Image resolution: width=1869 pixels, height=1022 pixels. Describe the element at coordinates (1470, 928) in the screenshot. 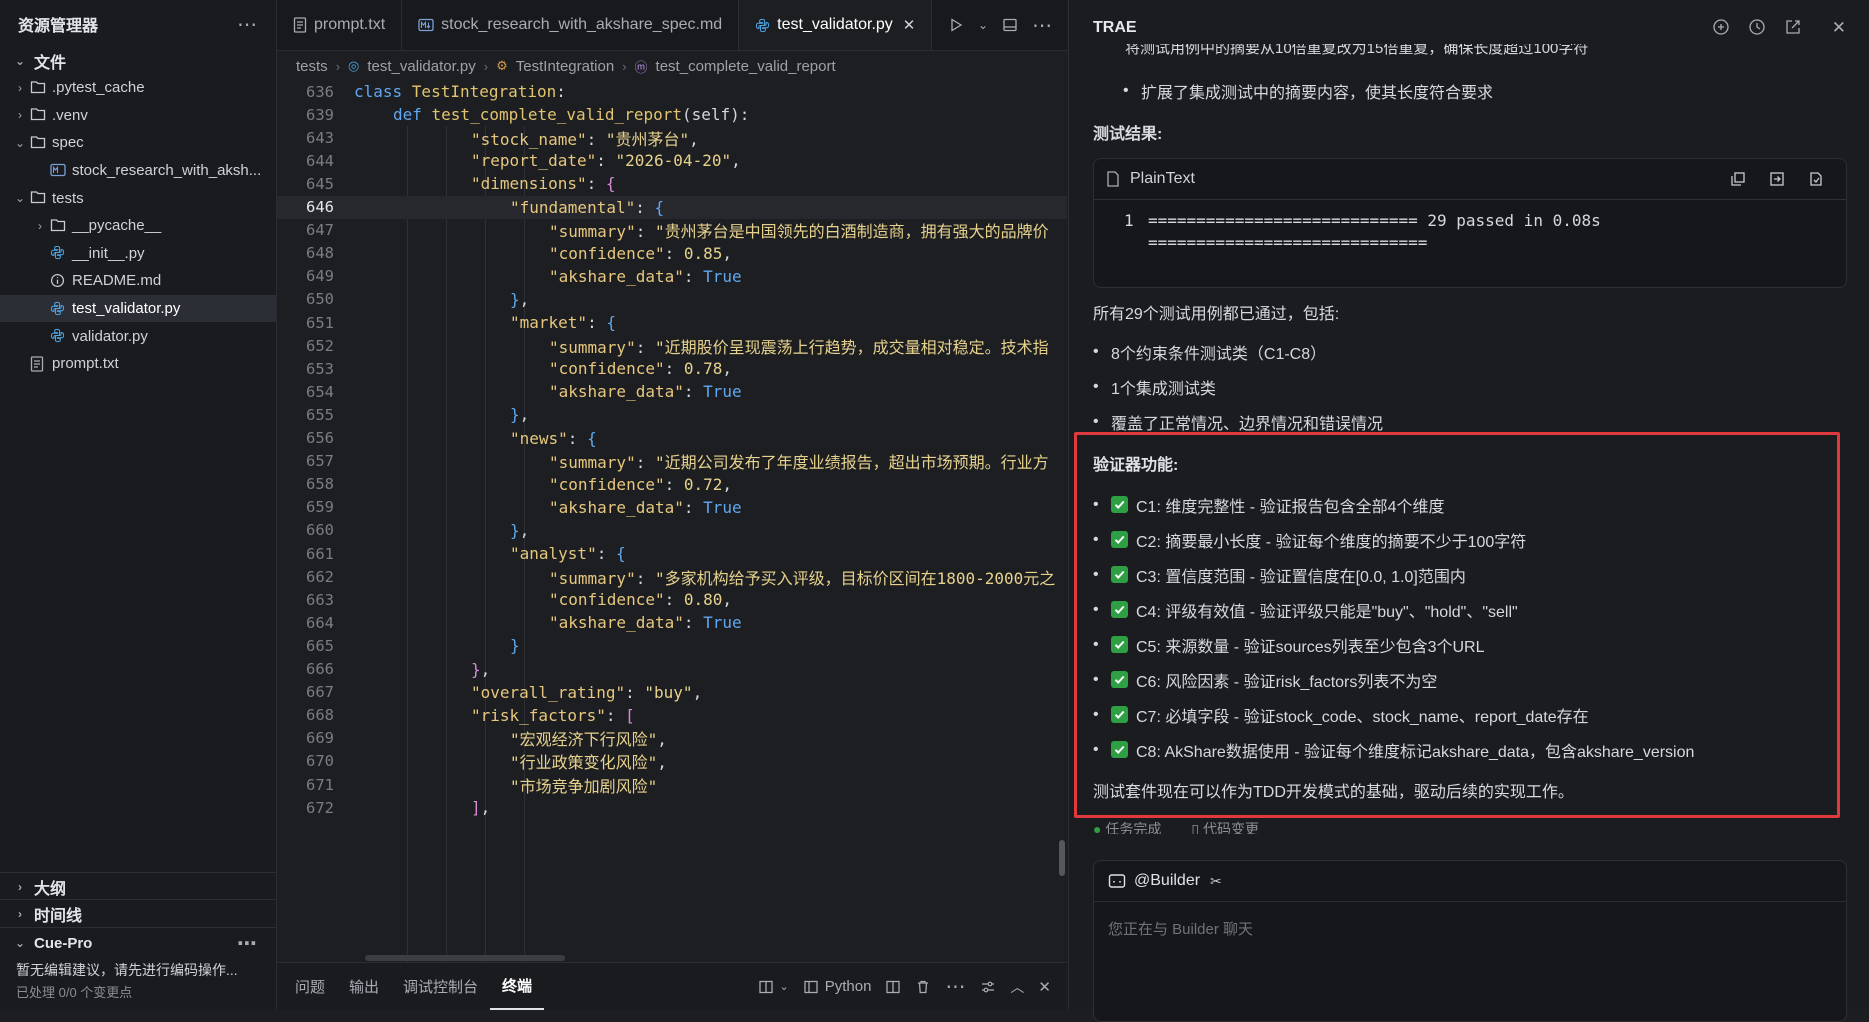

I see `chat-input: 您正在与 Builder 聊天` at that location.